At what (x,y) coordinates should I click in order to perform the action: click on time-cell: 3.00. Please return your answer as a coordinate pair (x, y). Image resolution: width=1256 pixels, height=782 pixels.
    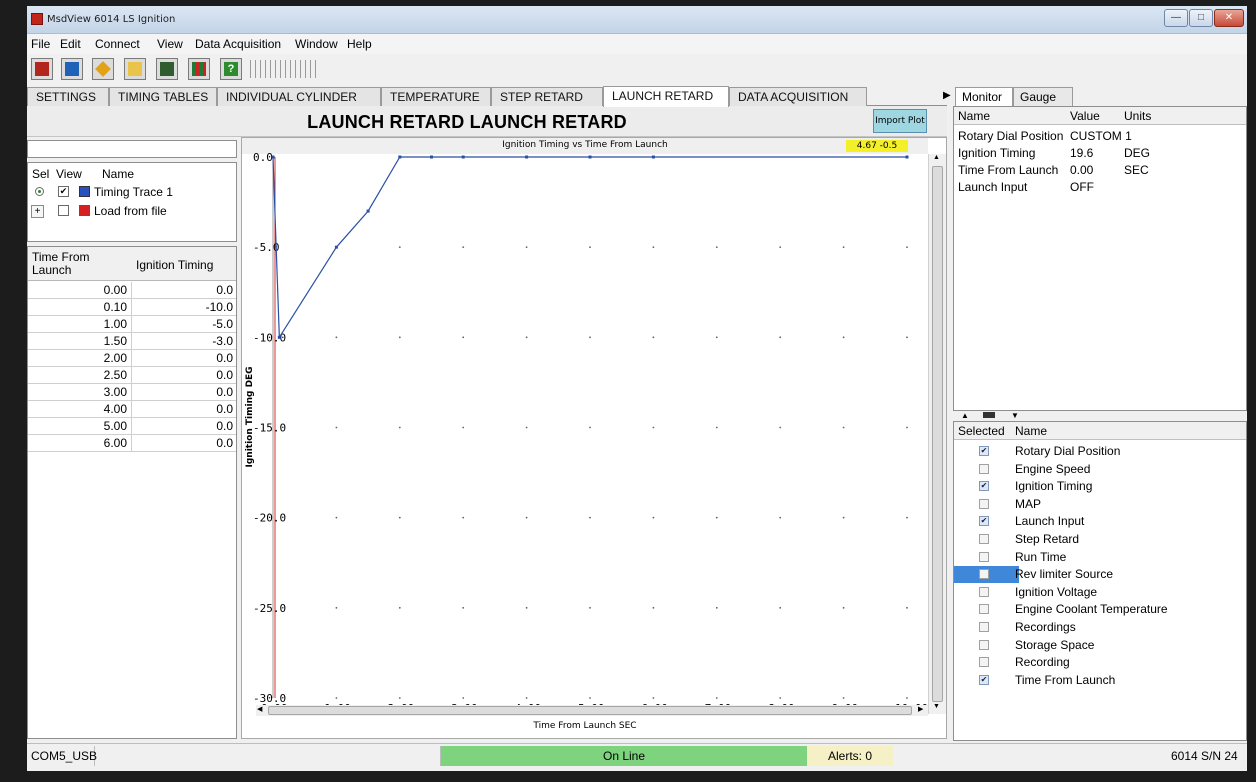
    Looking at the image, I should click on (80, 392).